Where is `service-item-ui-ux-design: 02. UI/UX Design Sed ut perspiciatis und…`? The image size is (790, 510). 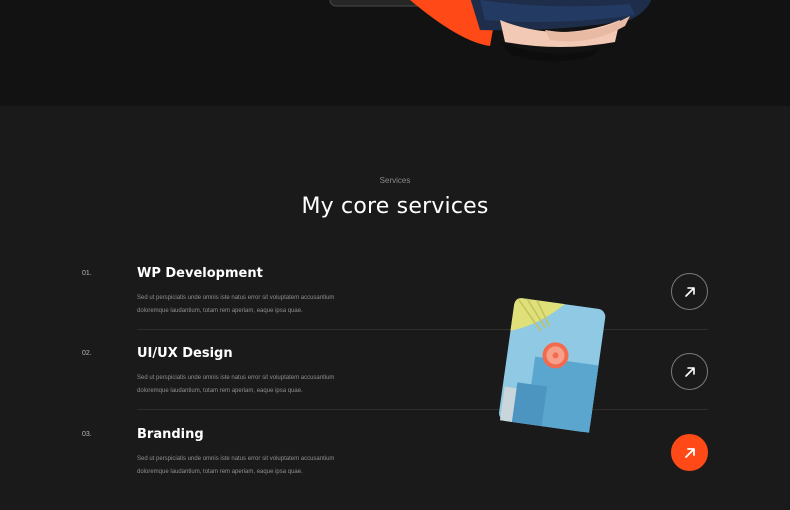
service-item-ui-ux-design: 02. UI/UX Design Sed ut perspiciatis und… is located at coordinates (395, 386).